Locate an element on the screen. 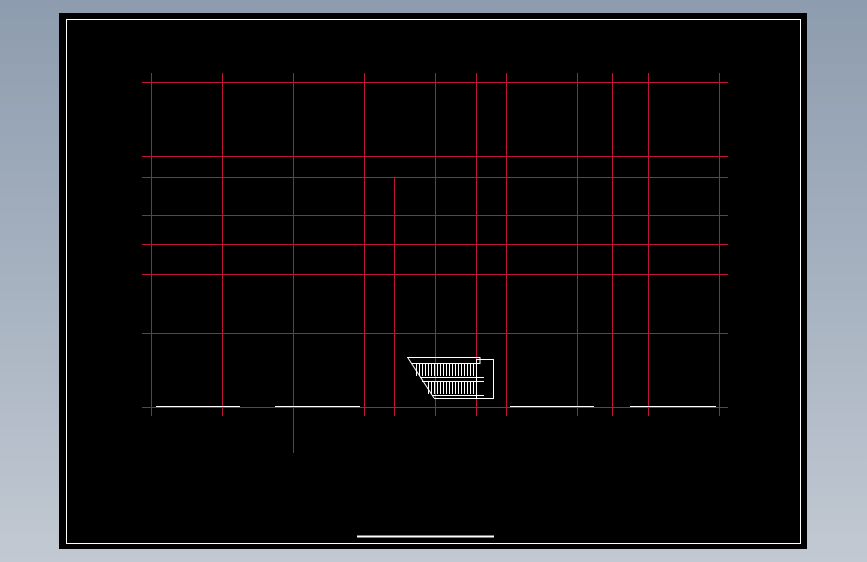  stair-upper-flight is located at coordinates (444, 360).